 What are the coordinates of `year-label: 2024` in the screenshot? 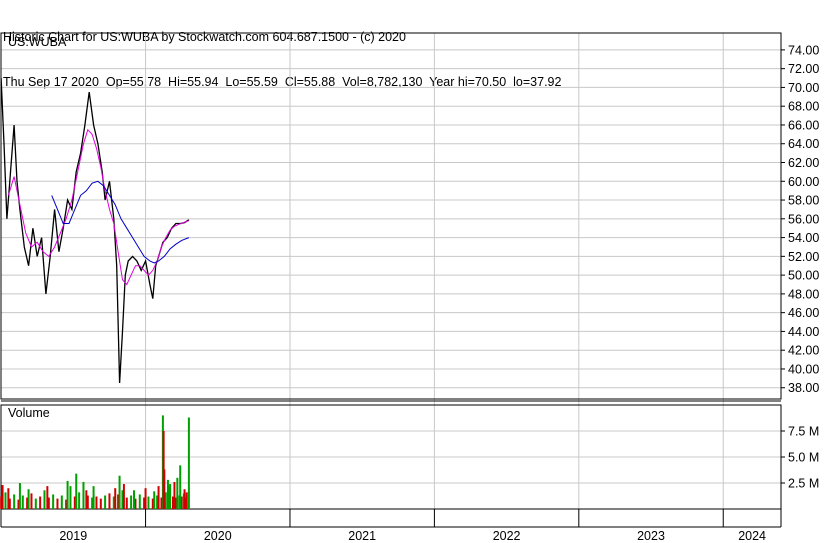 It's located at (752, 536).